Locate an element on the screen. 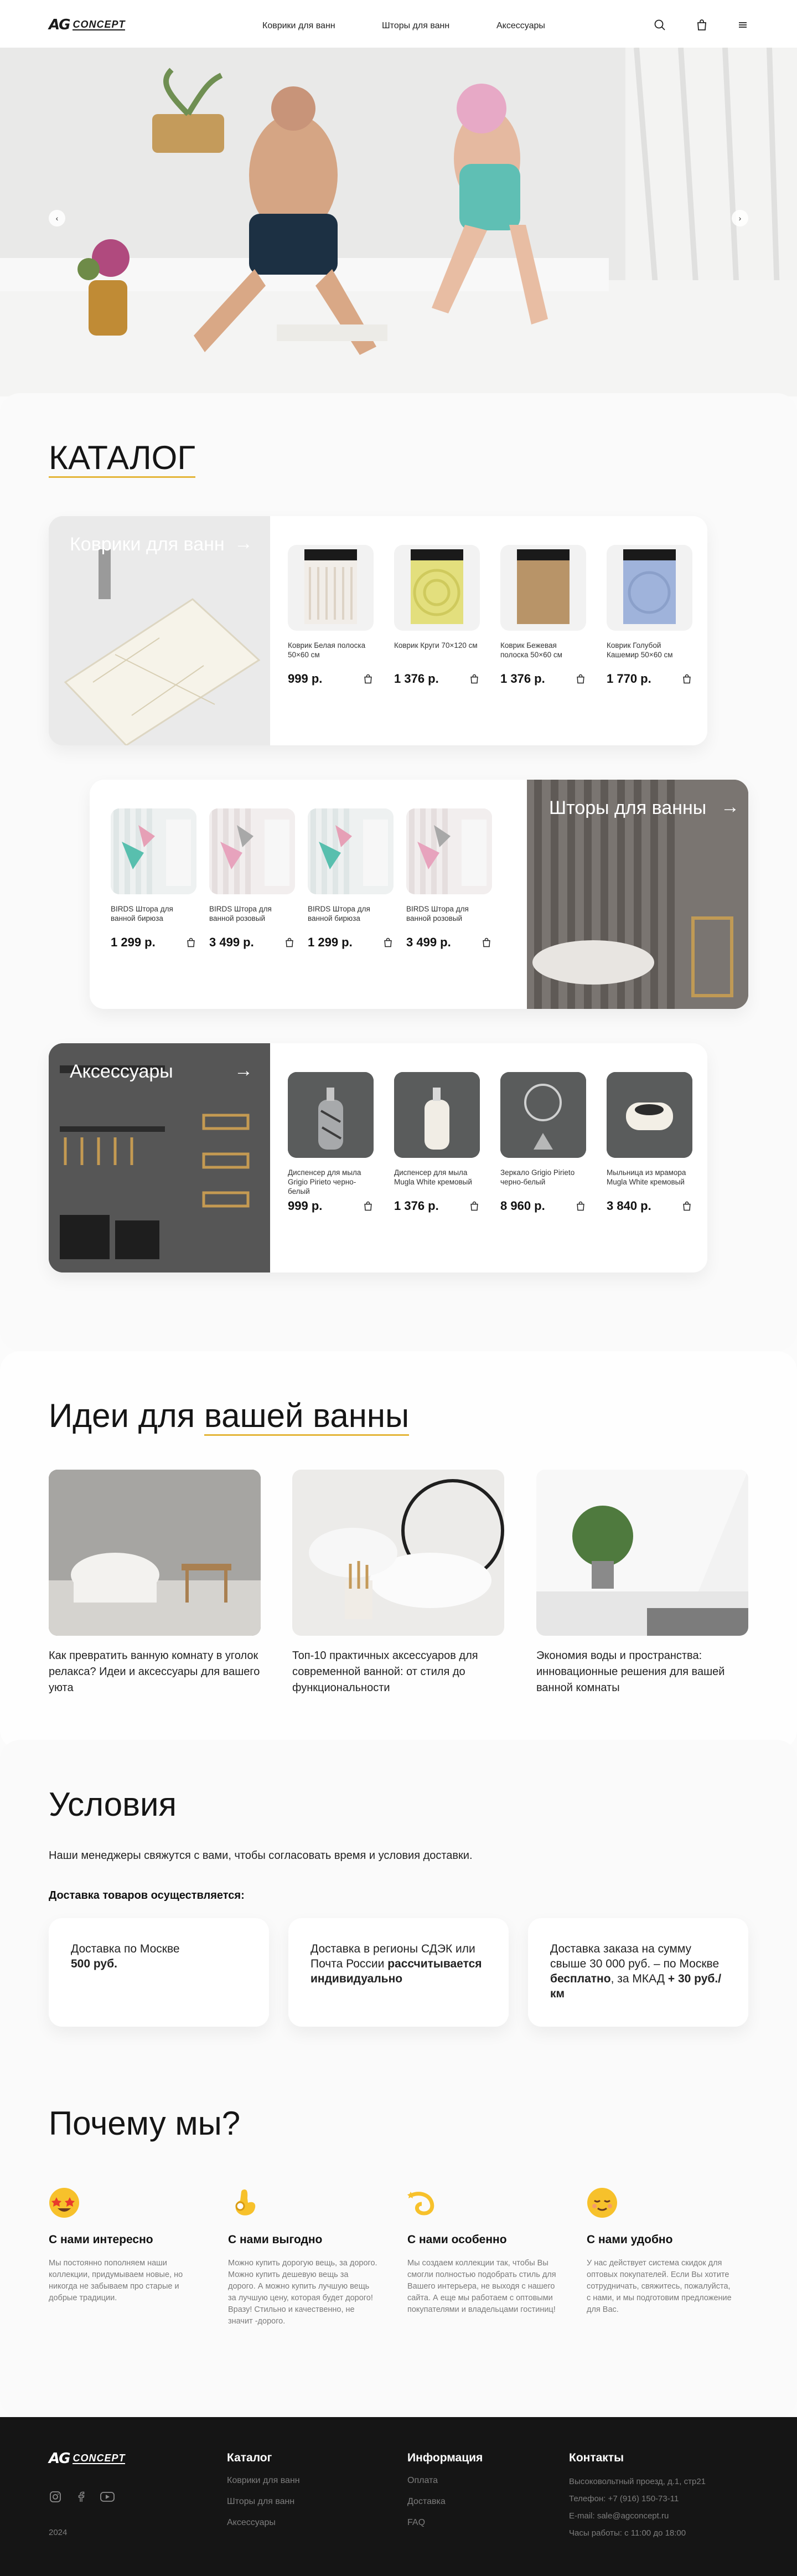  catalog-title-text: КАТАЛОГ is located at coordinates (122, 458).